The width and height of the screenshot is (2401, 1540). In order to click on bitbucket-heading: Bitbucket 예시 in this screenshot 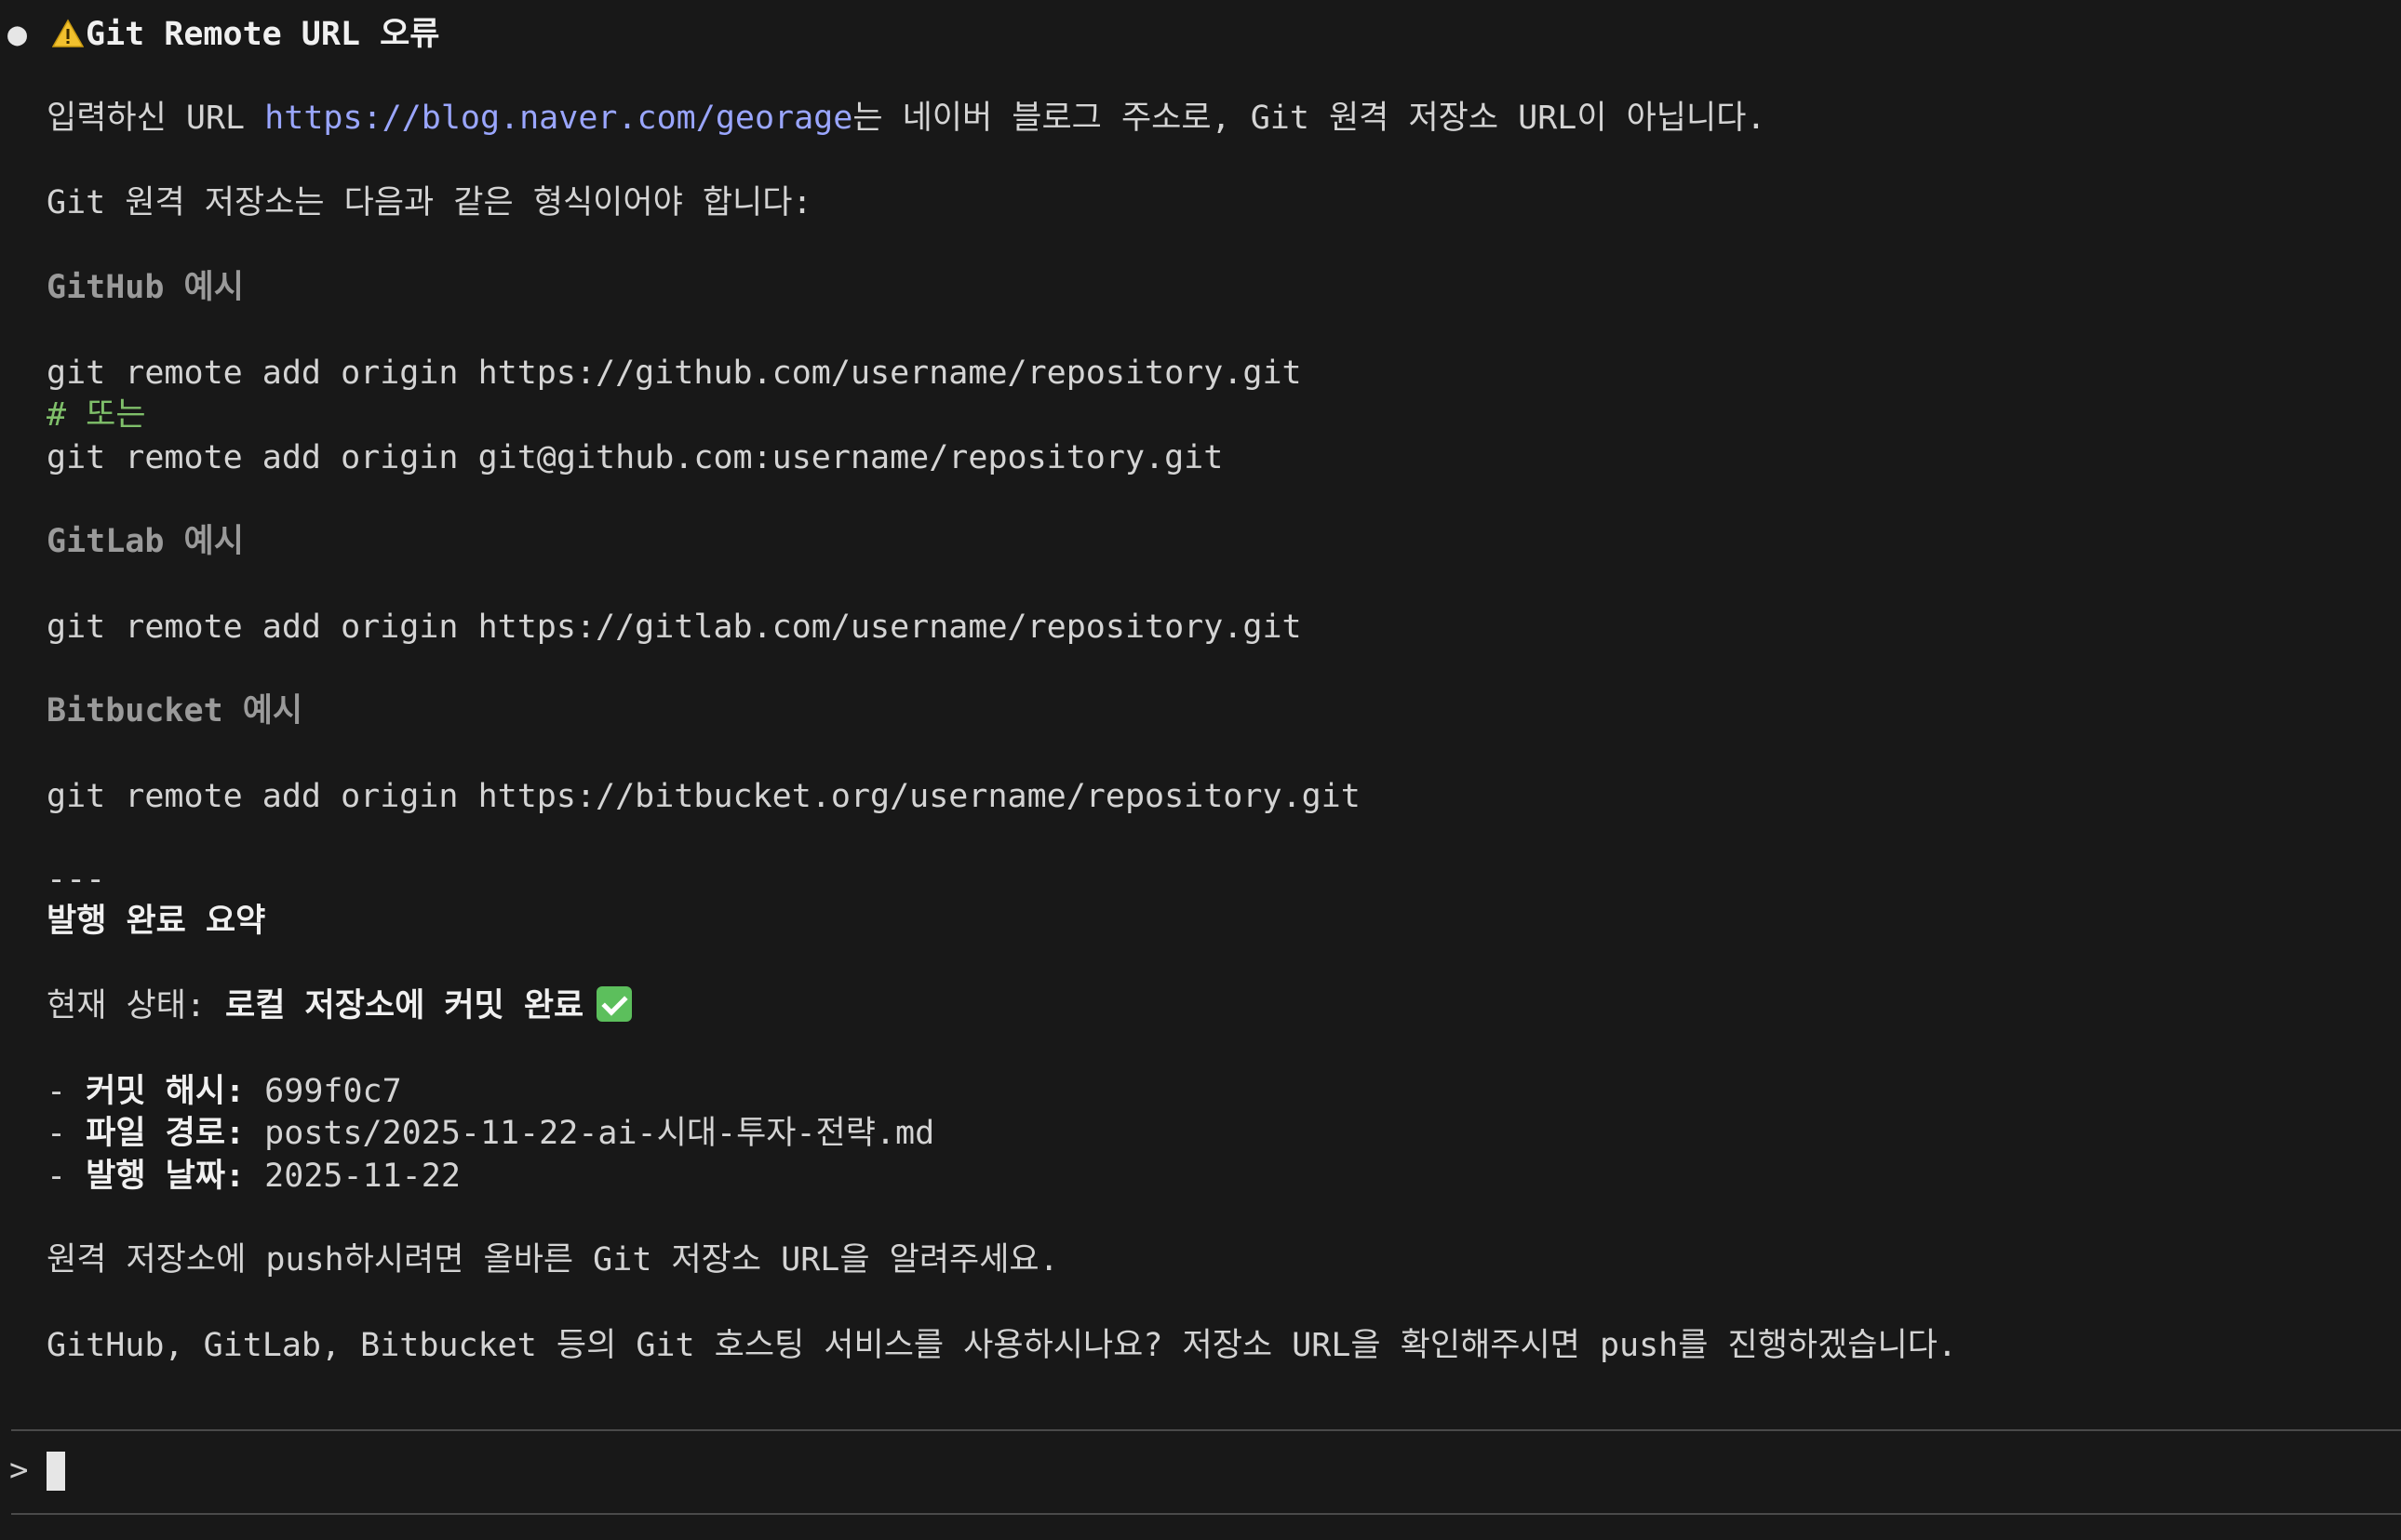, I will do `click(175, 711)`.